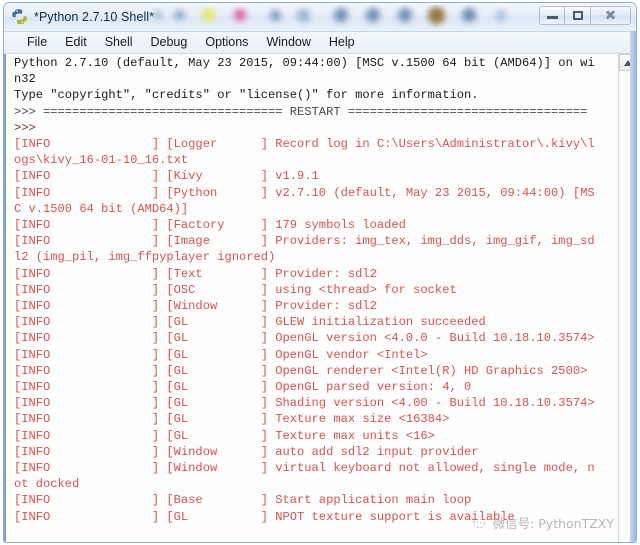 The height and width of the screenshot is (545, 640). What do you see at coordinates (76, 42) in the screenshot?
I see `menu-edit: Edit` at bounding box center [76, 42].